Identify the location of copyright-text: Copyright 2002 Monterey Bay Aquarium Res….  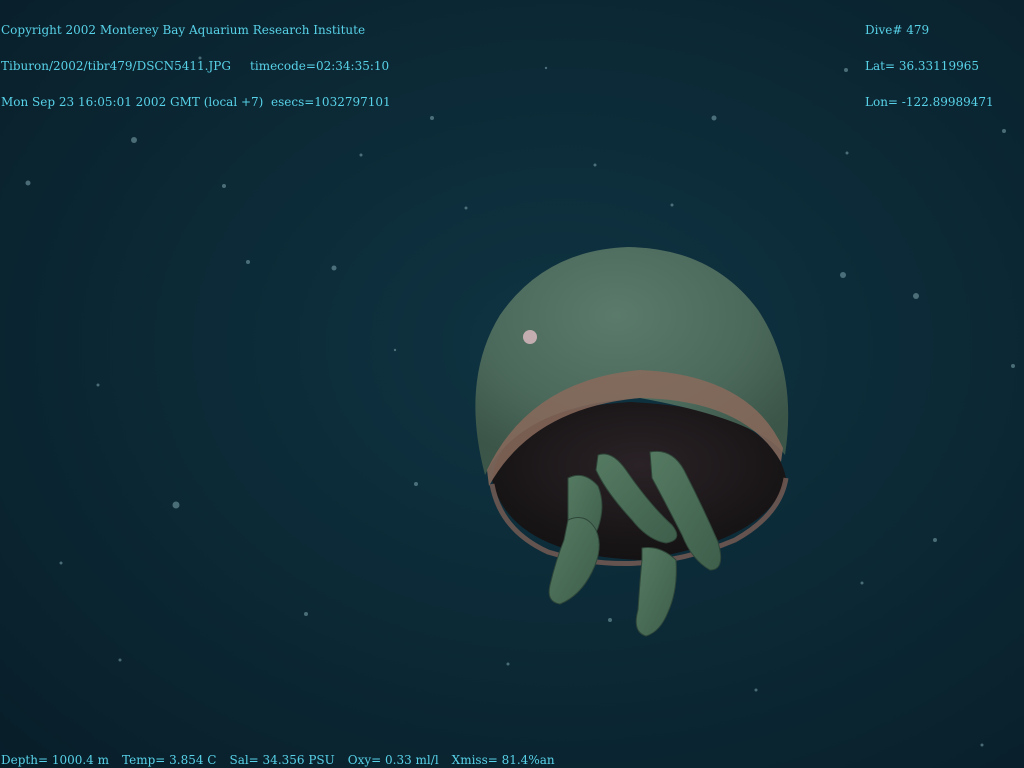
(183, 30).